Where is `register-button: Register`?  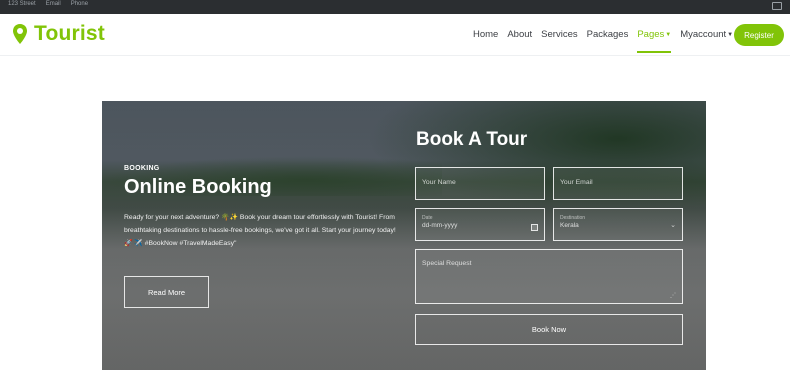 register-button: Register is located at coordinates (759, 35).